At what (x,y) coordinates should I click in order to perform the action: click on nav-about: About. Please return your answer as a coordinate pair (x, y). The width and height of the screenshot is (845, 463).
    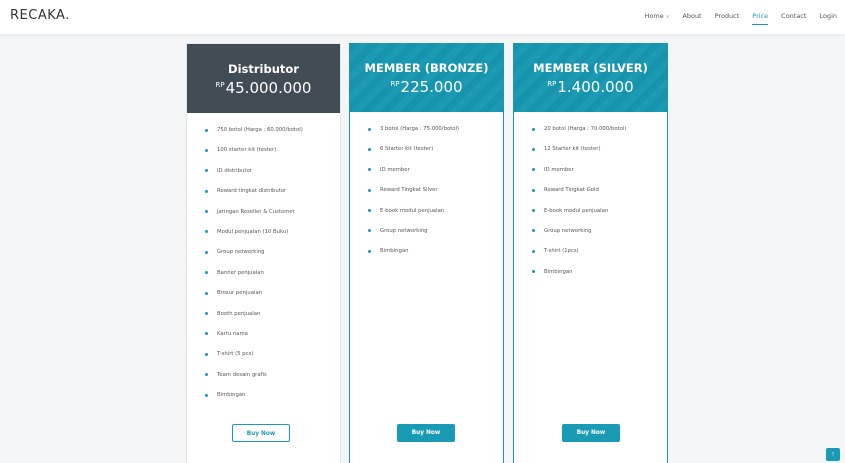
    Looking at the image, I should click on (691, 16).